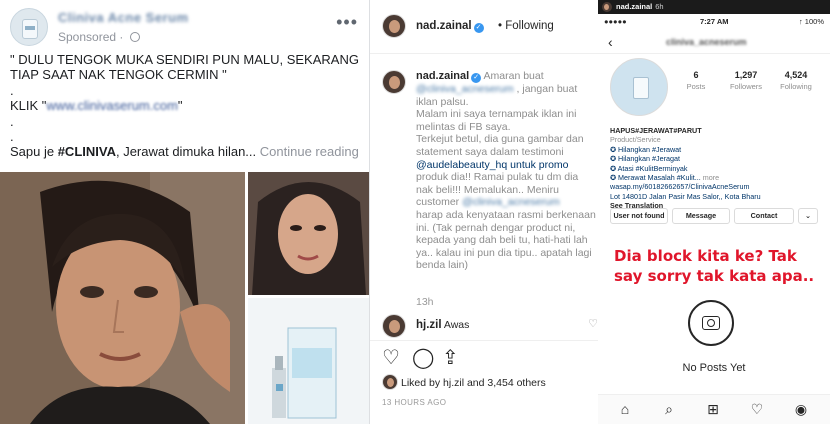 The height and width of the screenshot is (424, 830). Describe the element at coordinates (665, 178) in the screenshot. I see `bio-line-more: ✪ Merawat Masalah #Kulit... more` at that location.